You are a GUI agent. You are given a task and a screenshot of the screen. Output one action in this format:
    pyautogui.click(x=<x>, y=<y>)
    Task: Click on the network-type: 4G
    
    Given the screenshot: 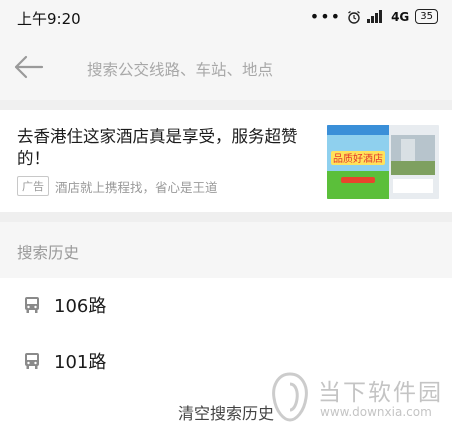 What is the action you would take?
    pyautogui.click(x=400, y=16)
    